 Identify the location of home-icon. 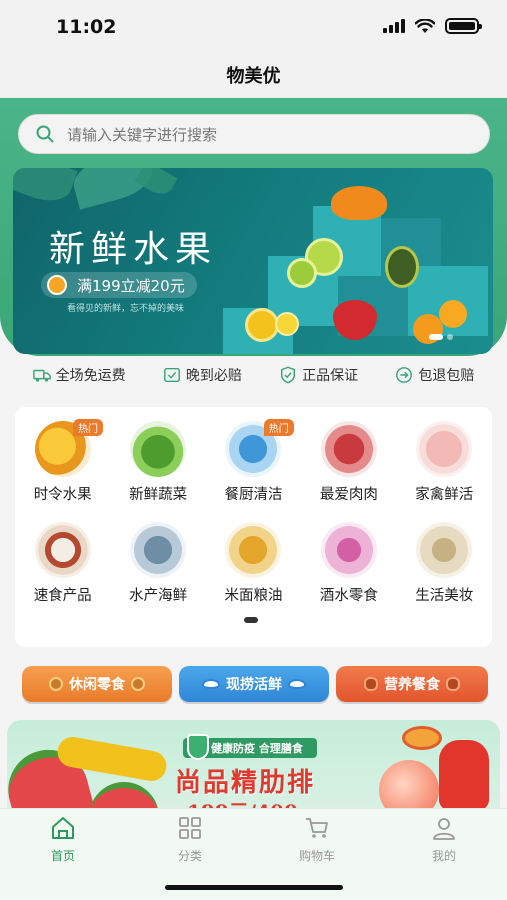
(63, 828).